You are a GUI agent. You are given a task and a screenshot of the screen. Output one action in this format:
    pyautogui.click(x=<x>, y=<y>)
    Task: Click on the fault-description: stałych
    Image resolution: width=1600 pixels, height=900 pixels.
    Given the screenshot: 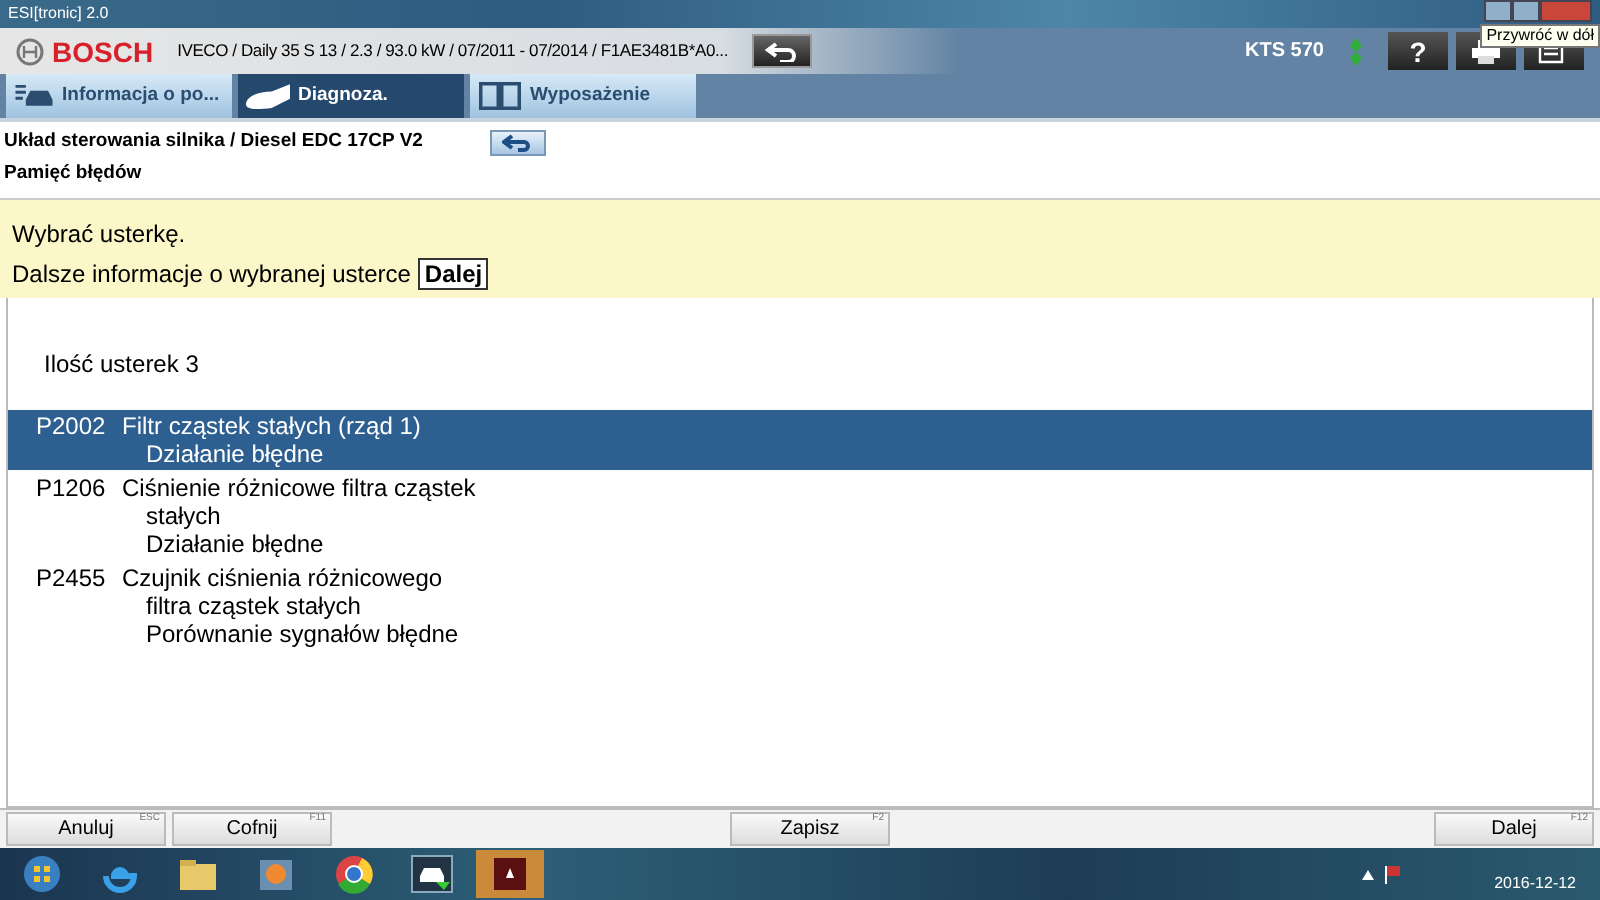 What is the action you would take?
    pyautogui.click(x=183, y=516)
    